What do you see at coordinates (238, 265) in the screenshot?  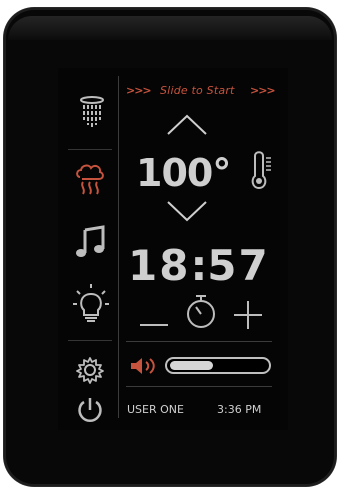 I see `timer-seconds: 57` at bounding box center [238, 265].